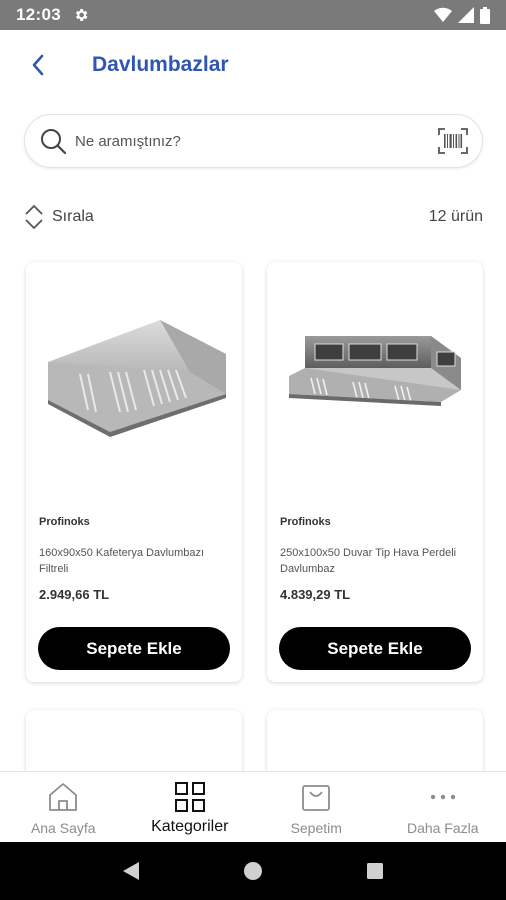 Image resolution: width=506 pixels, height=900 pixels. I want to click on system-back-button, so click(131, 871).